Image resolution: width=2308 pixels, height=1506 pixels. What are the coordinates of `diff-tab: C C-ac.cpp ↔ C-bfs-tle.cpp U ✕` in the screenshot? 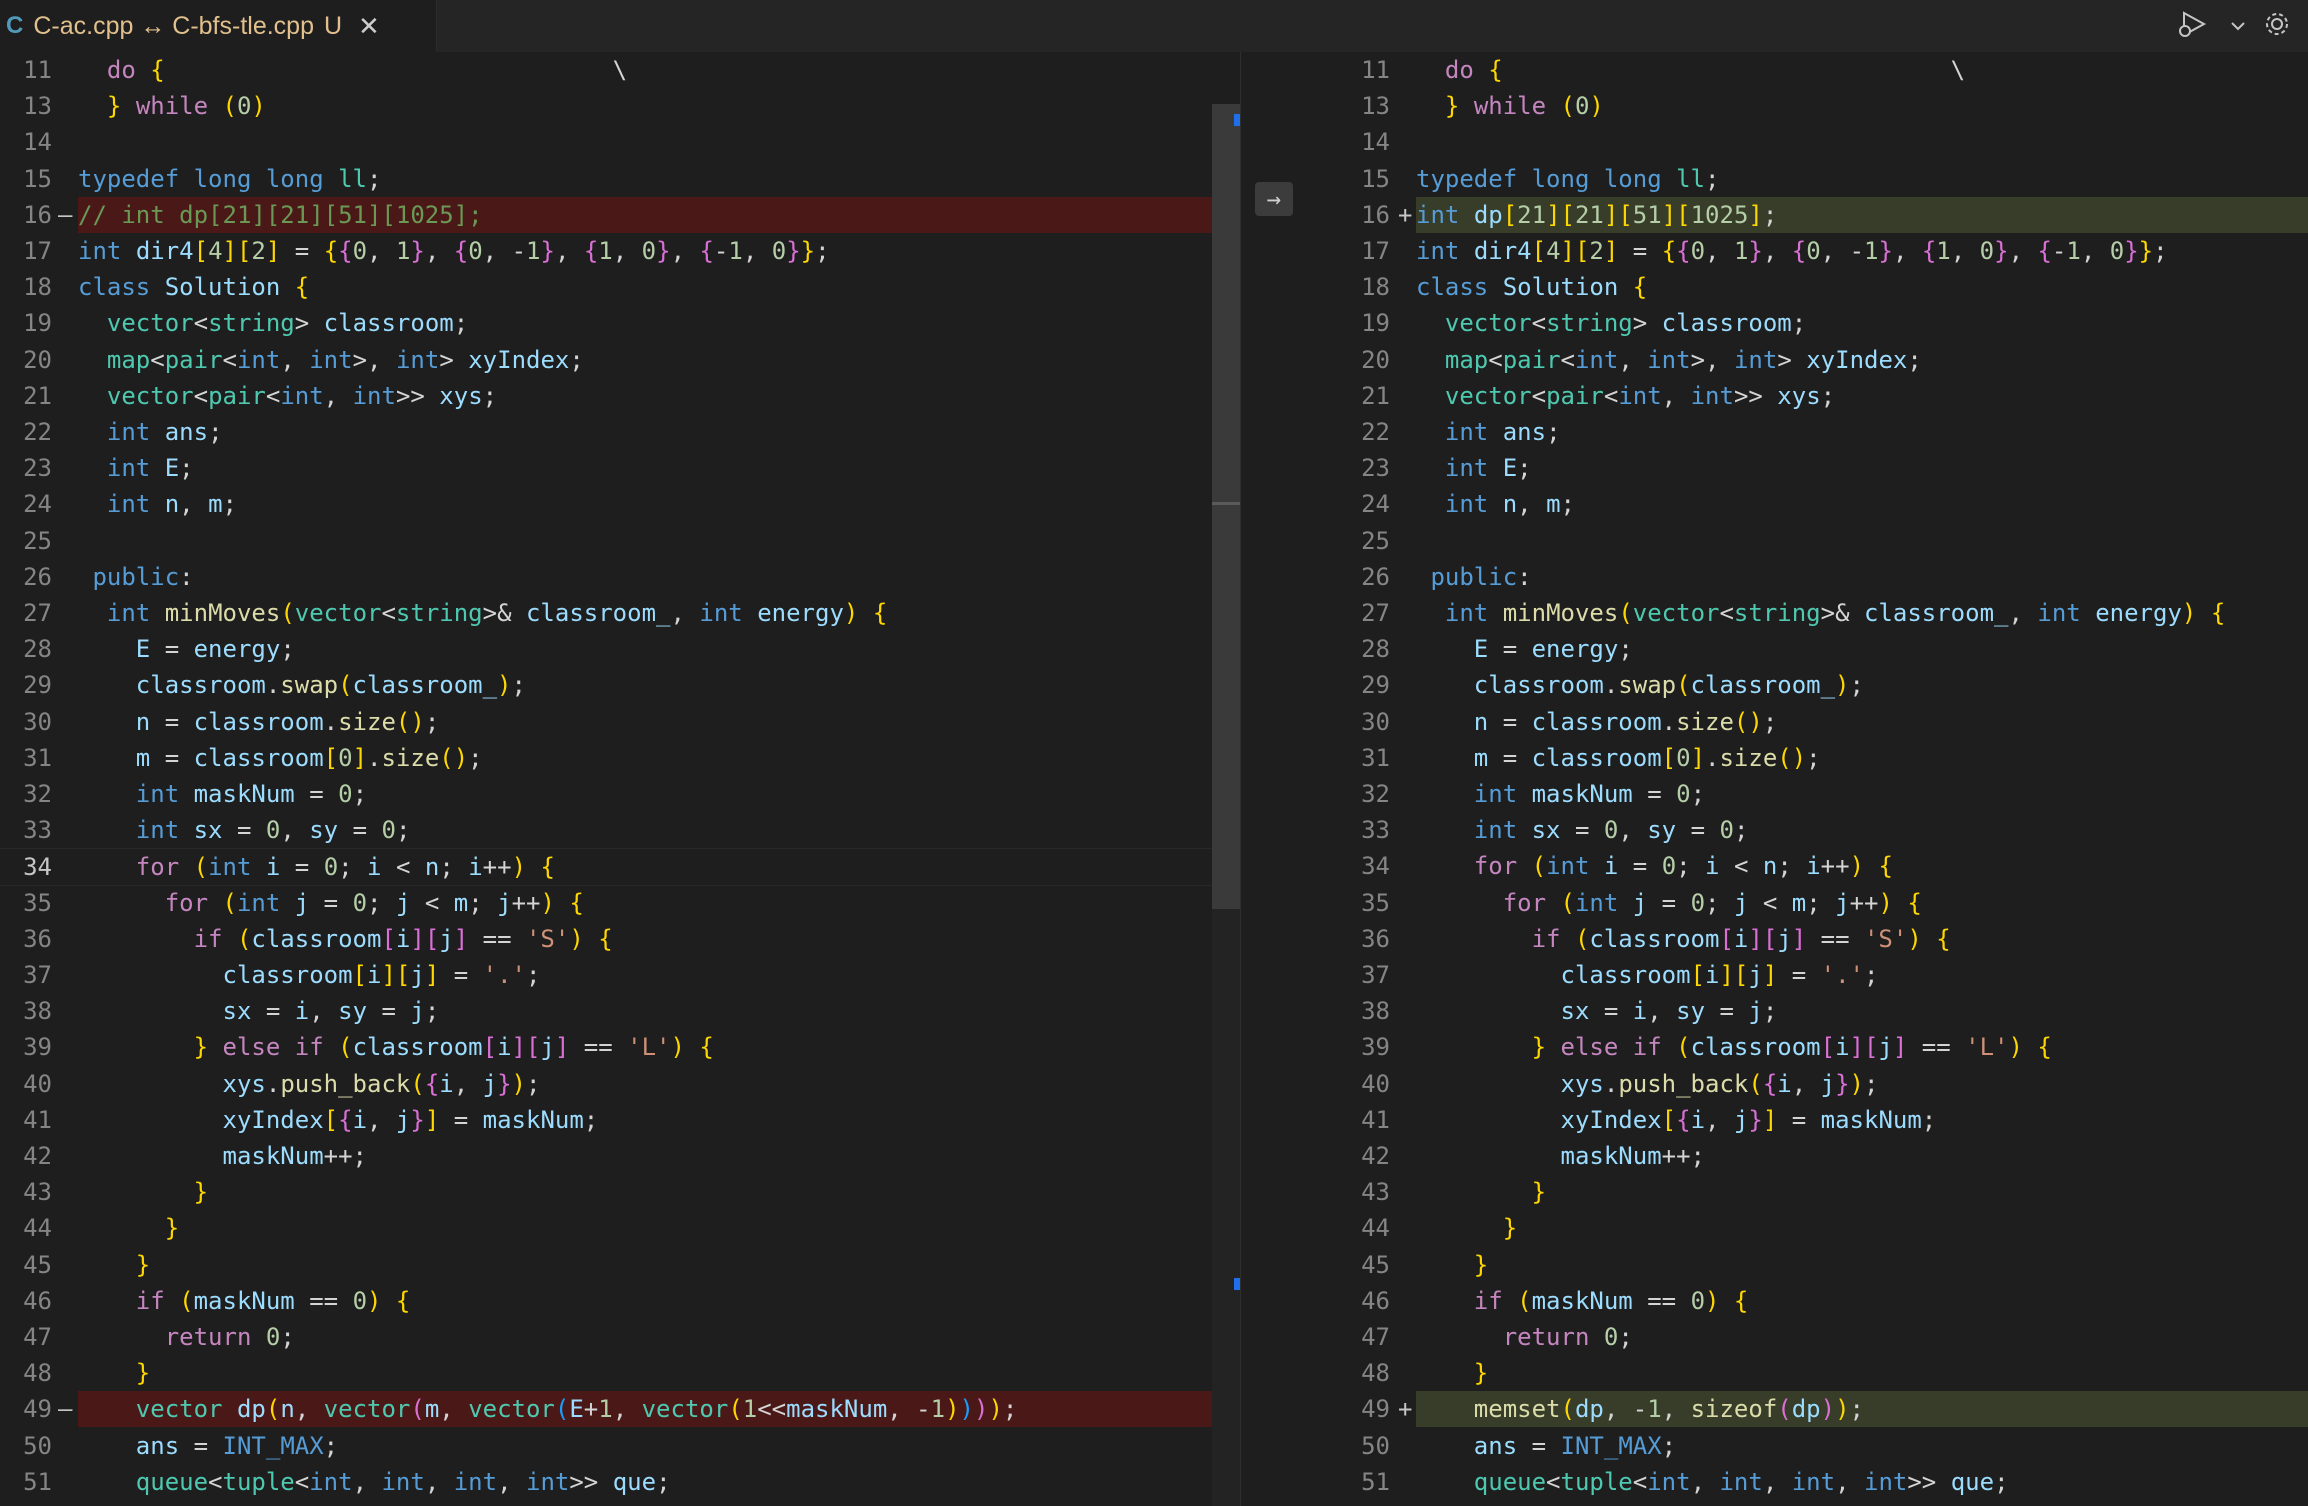 It's located at (218, 26).